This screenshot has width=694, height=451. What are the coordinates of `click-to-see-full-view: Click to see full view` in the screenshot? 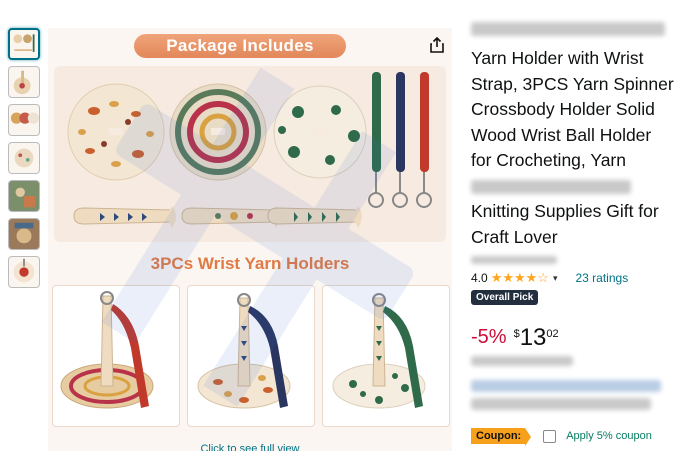 It's located at (250, 447).